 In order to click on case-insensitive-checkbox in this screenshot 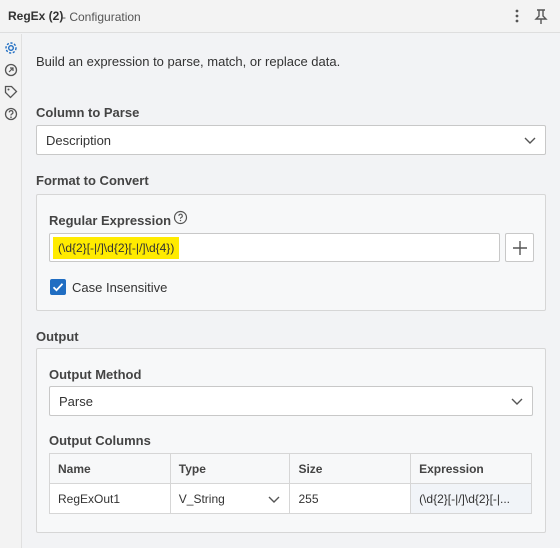, I will do `click(58, 287)`.